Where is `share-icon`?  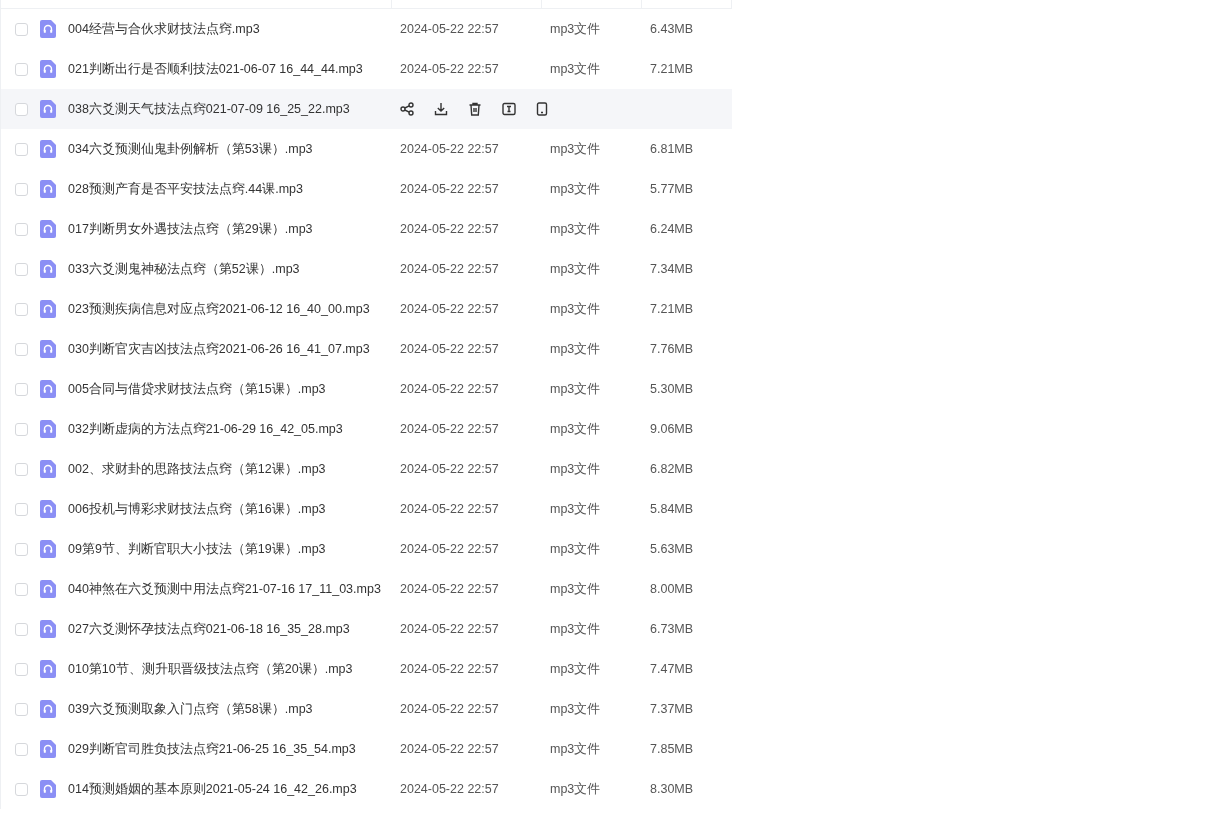
share-icon is located at coordinates (407, 109).